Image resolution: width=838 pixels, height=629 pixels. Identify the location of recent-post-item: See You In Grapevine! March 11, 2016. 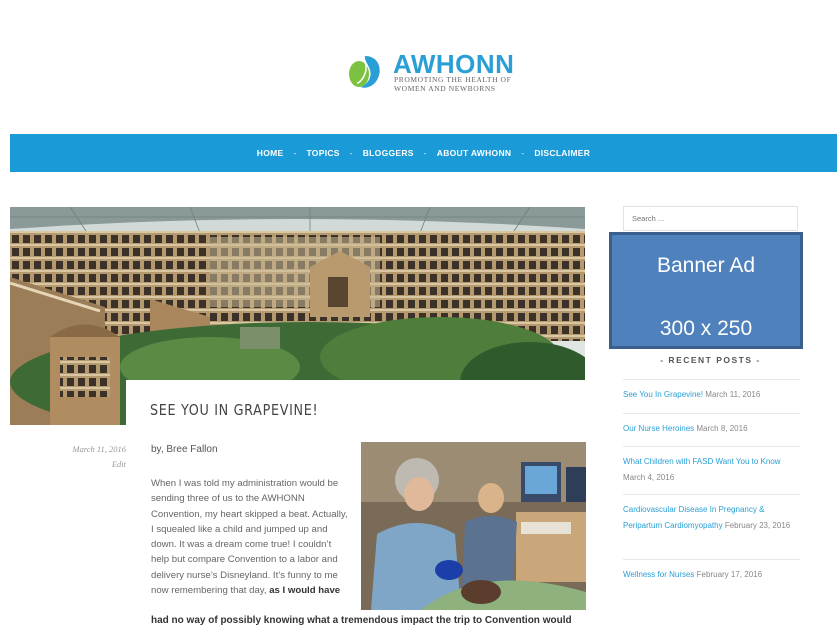
(711, 391).